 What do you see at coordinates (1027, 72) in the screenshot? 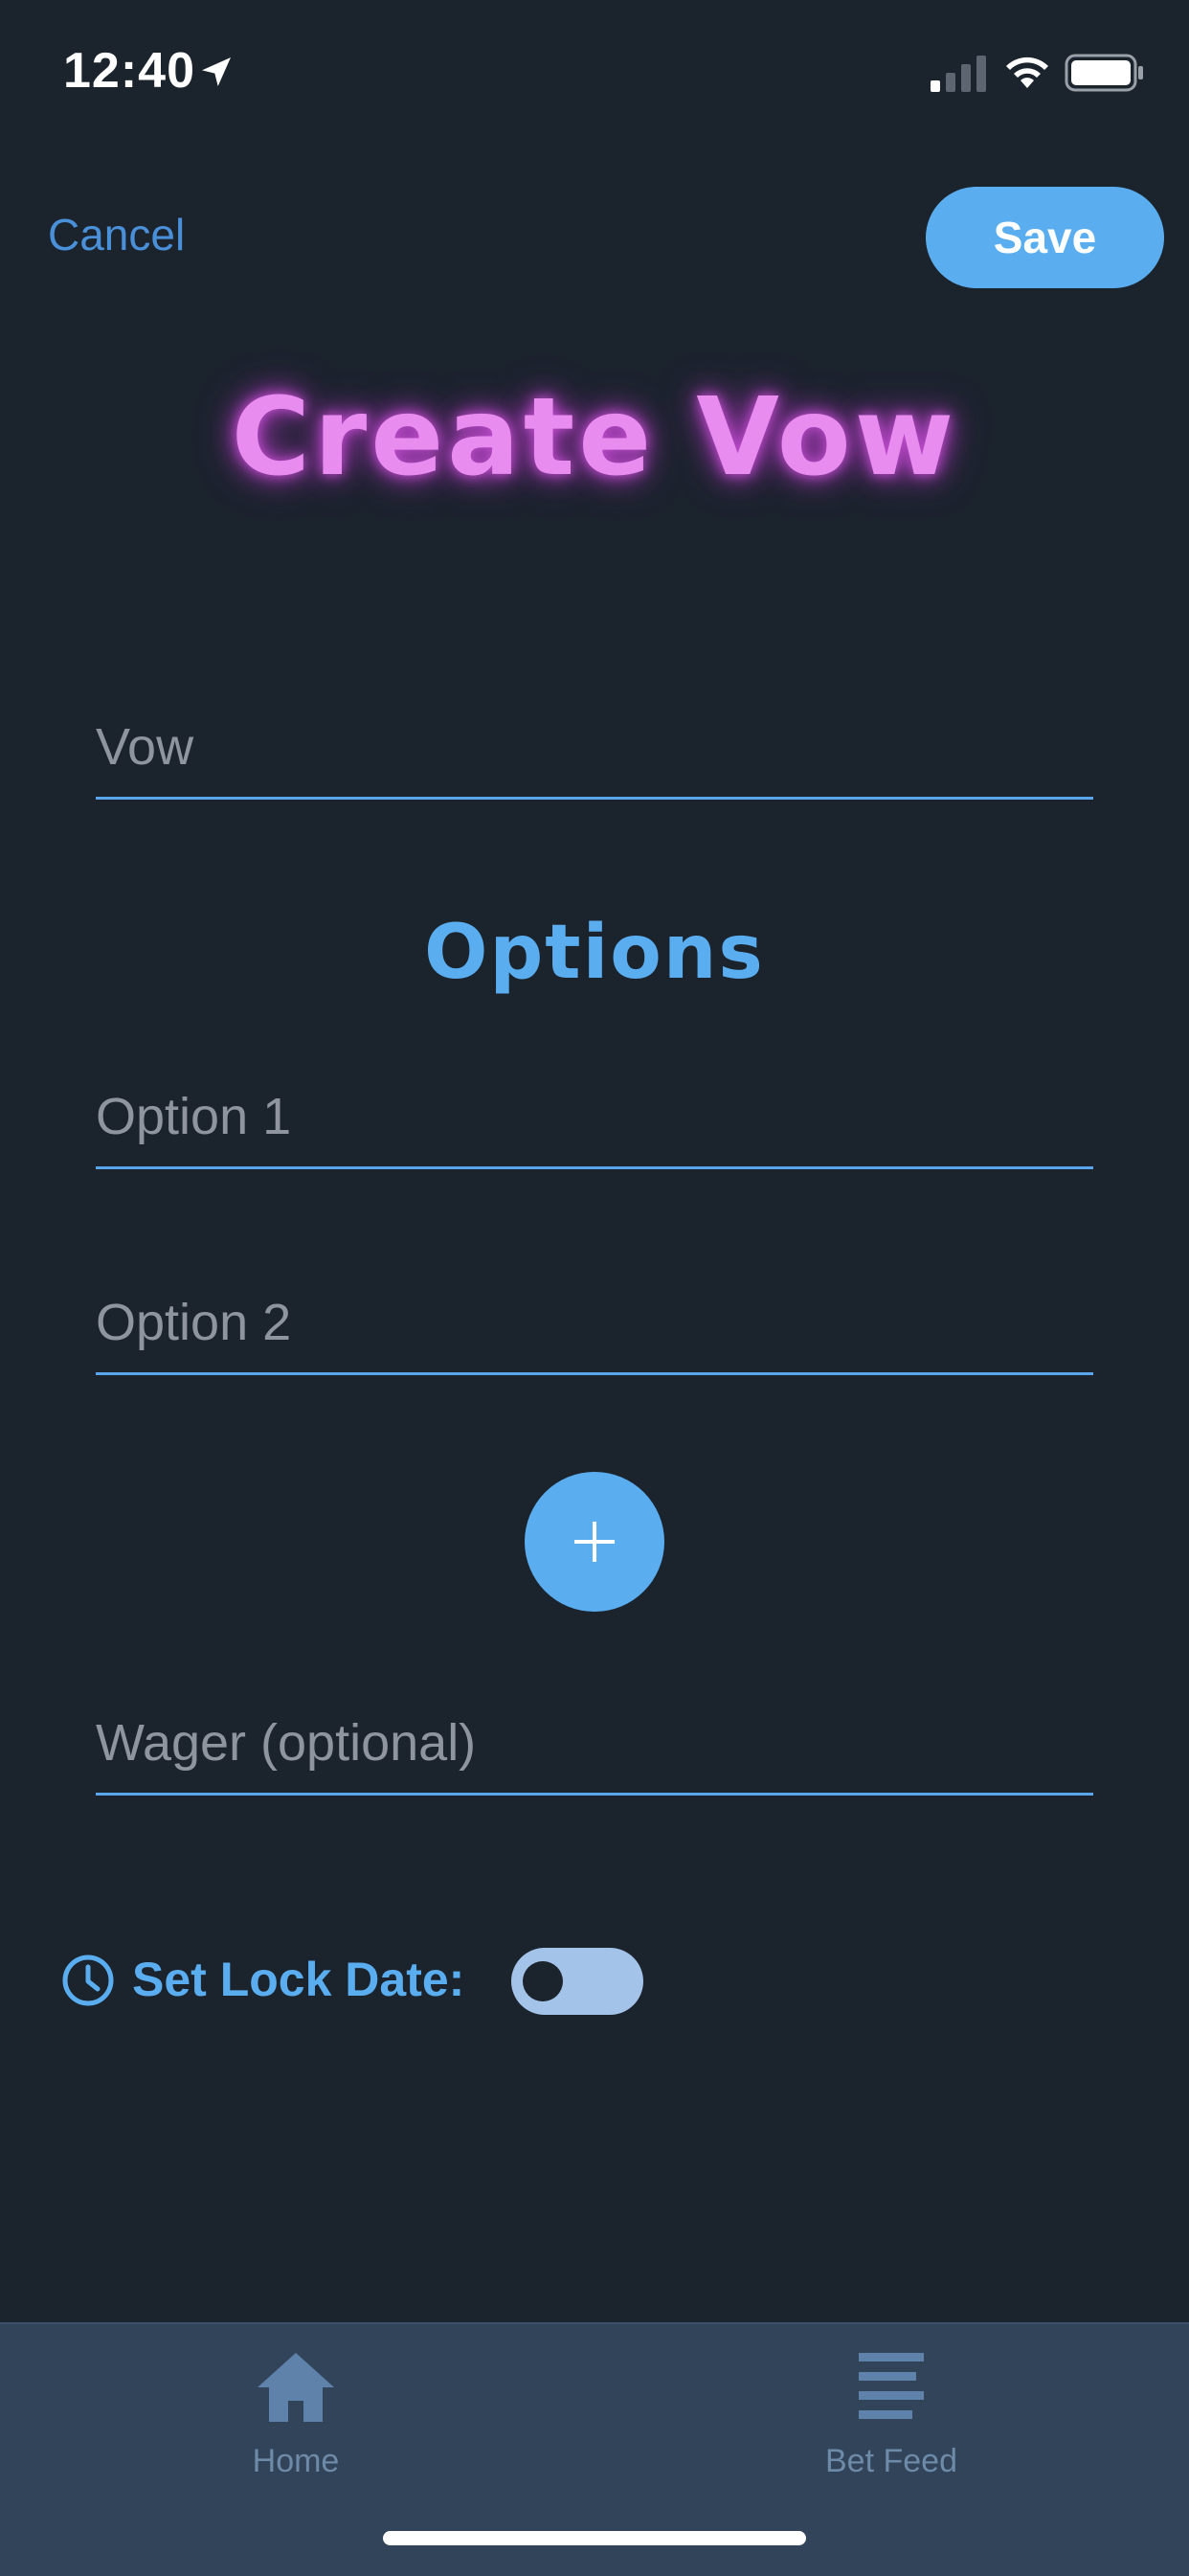
I see `wifi-icon` at bounding box center [1027, 72].